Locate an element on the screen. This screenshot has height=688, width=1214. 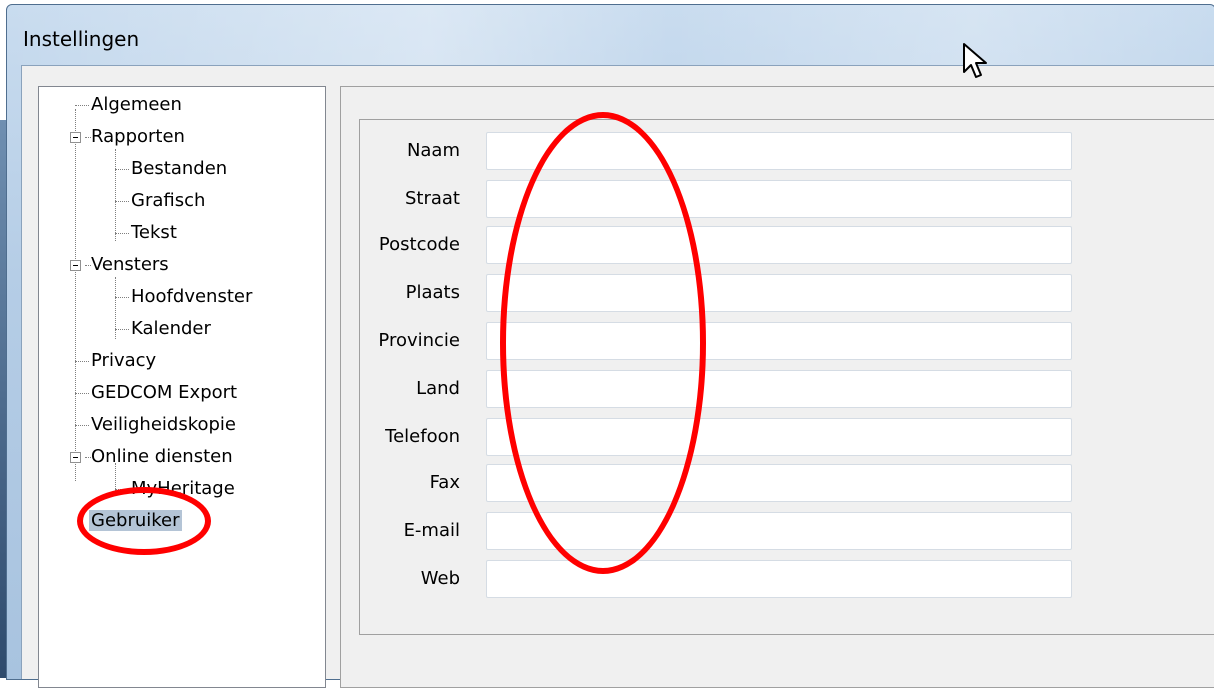
straat-field is located at coordinates (779, 199).